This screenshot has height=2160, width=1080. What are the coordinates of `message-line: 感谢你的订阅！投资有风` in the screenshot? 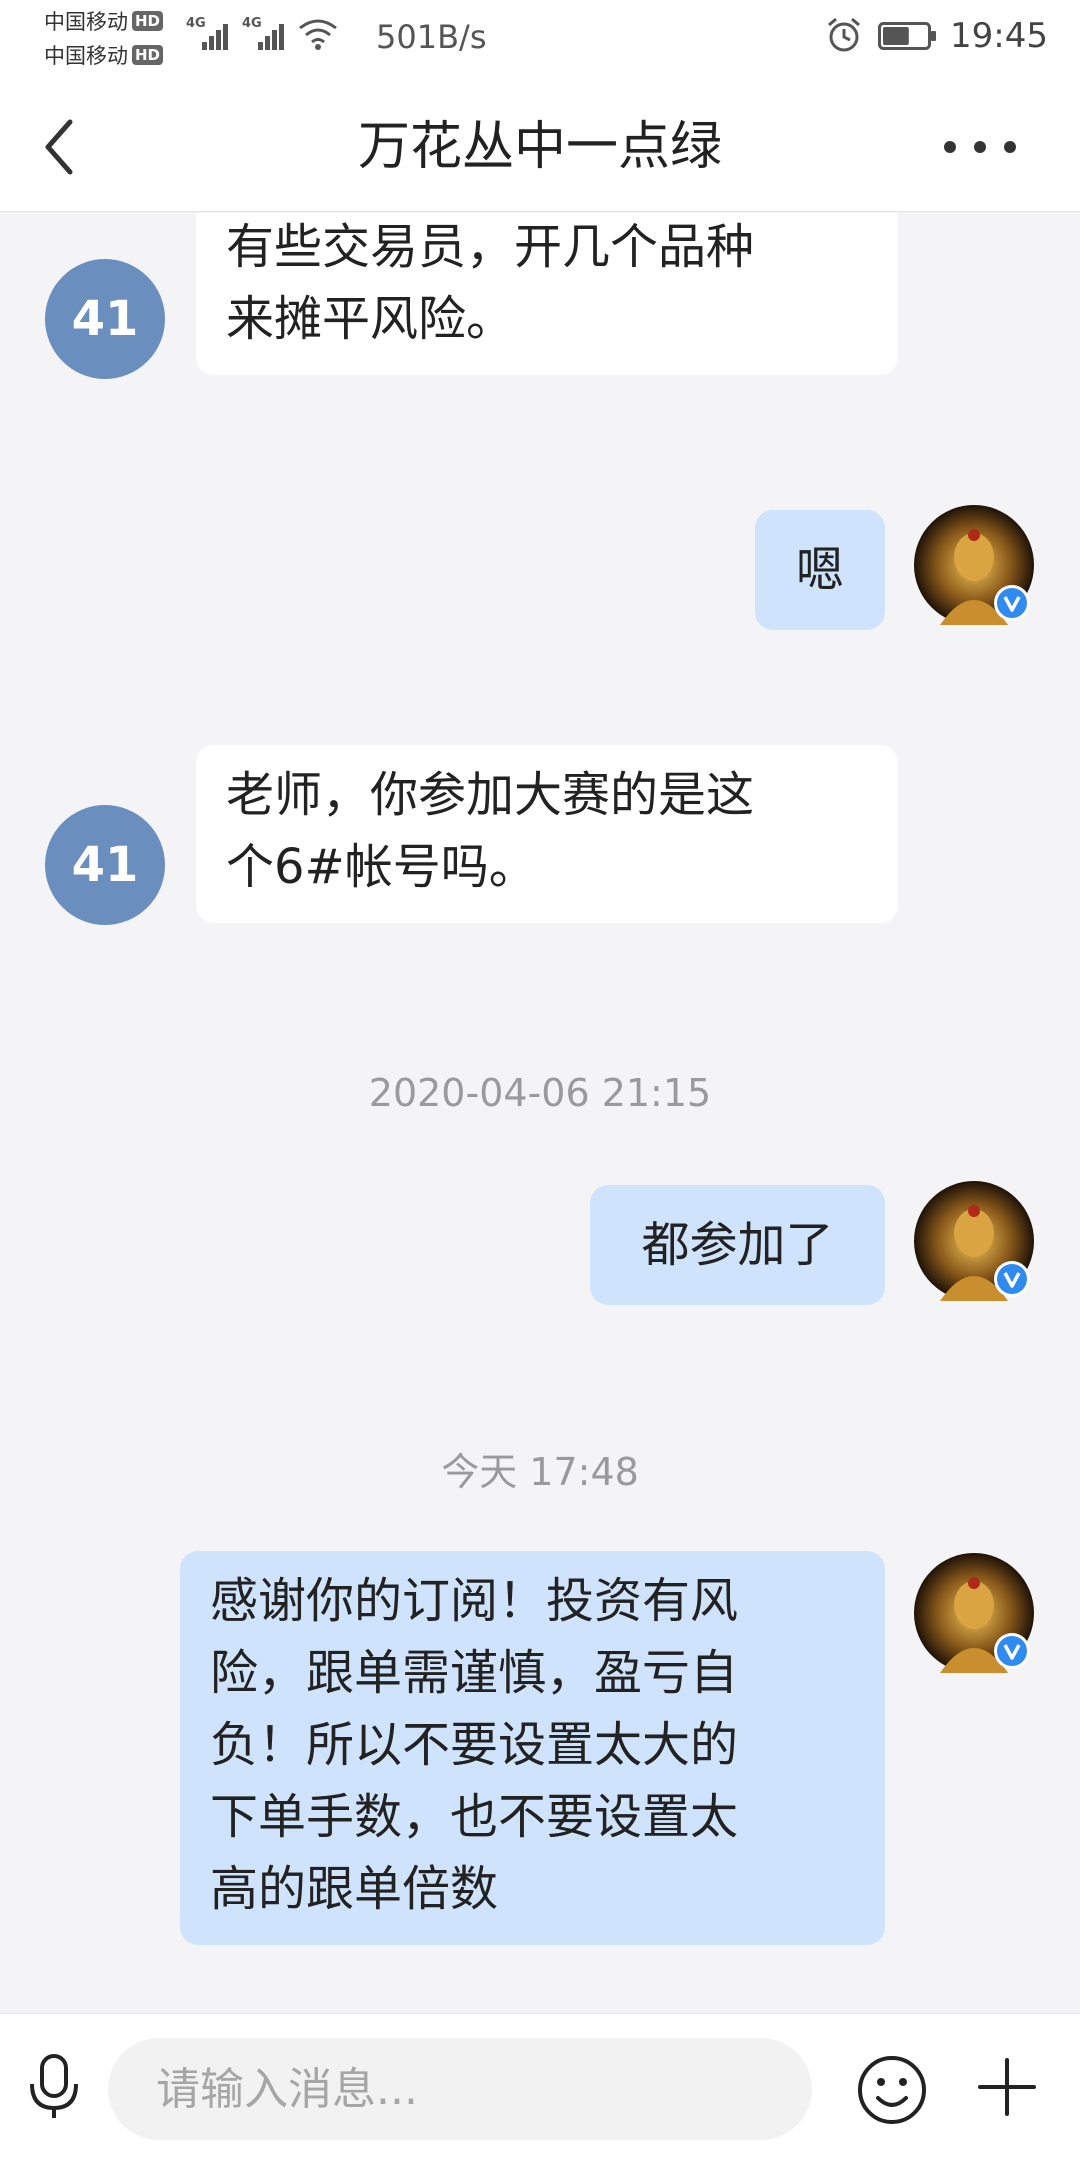 It's located at (474, 1601).